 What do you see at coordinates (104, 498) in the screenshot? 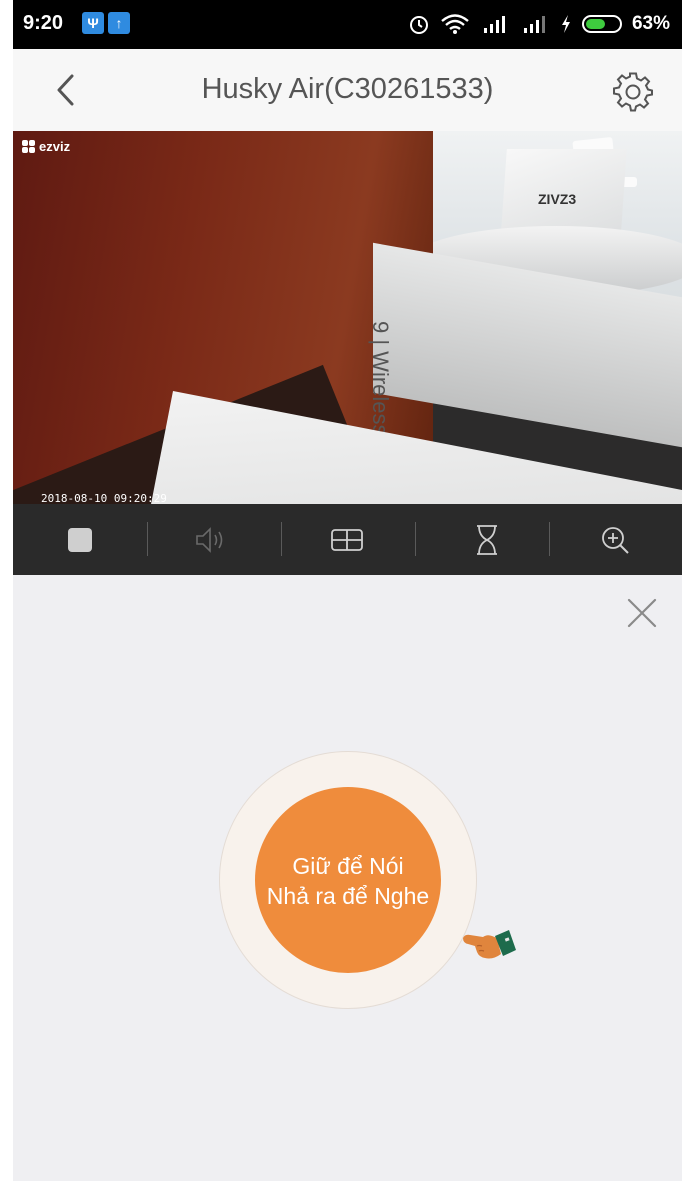
I see `video-timestamp: 2018-08-10 09:20:29` at bounding box center [104, 498].